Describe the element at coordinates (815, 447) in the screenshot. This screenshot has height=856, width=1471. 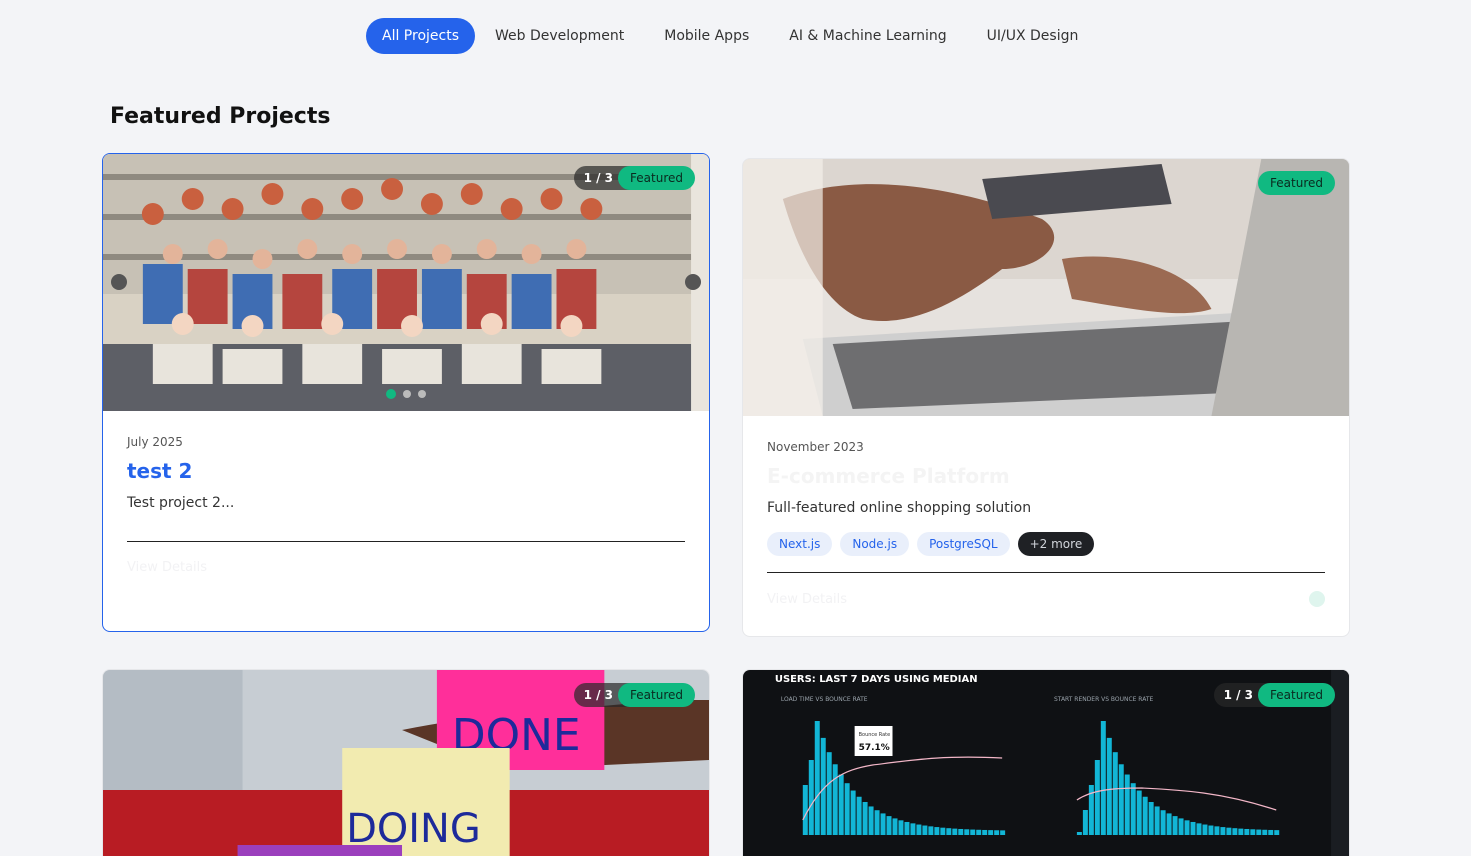
I see `project-date: November 2023` at that location.